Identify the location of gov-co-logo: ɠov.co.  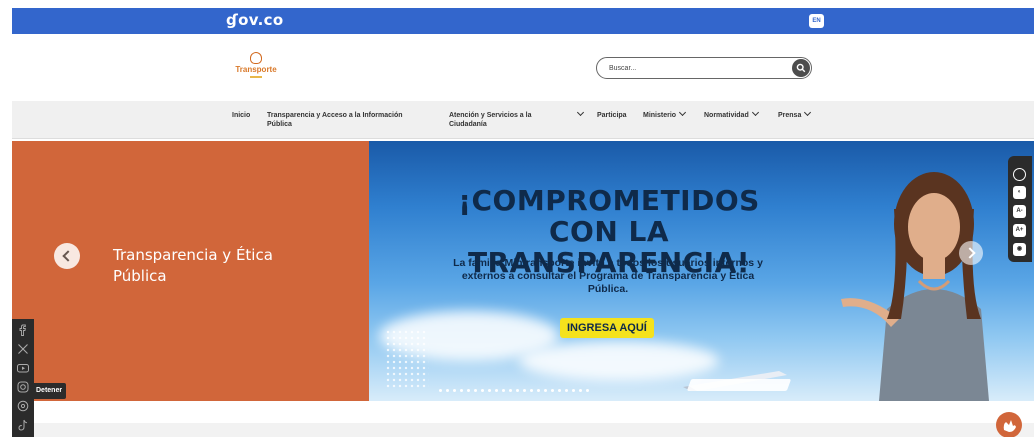
(254, 20).